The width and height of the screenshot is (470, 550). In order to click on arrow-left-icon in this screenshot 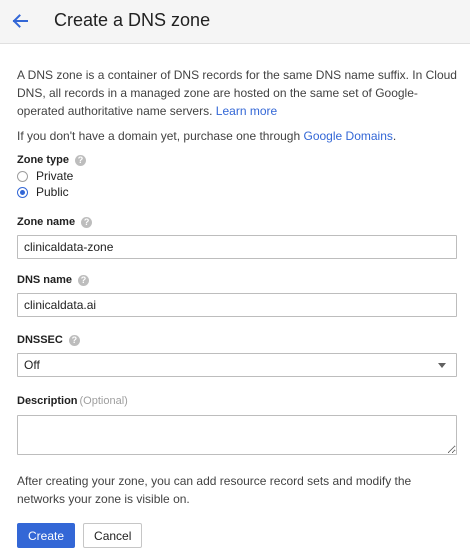, I will do `click(20, 21)`.